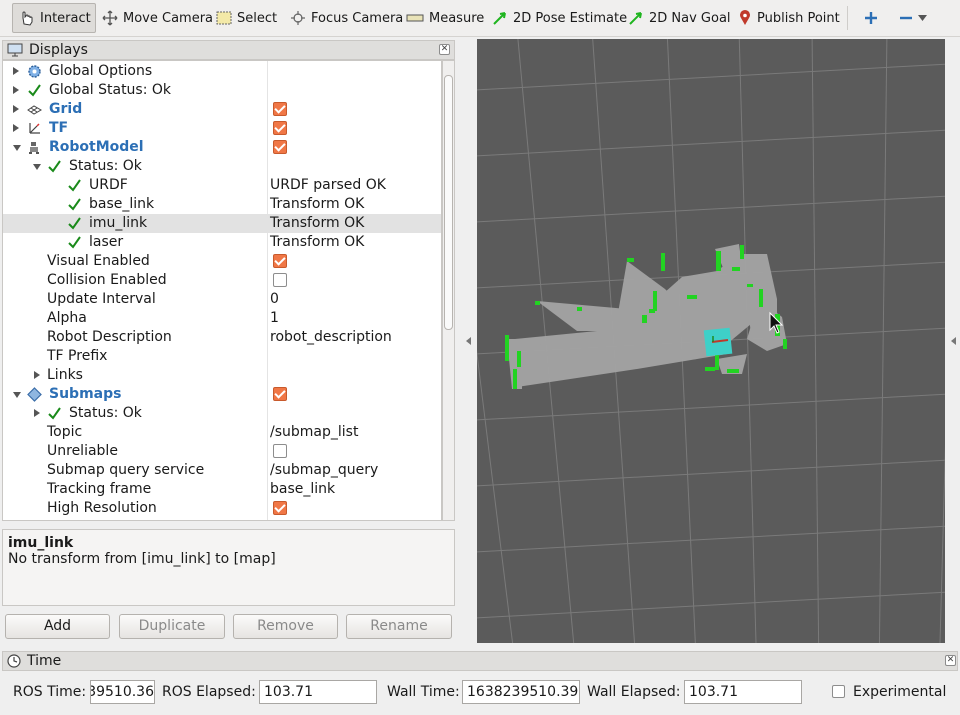 The image size is (960, 715). I want to click on measure-tool-button: Measure, so click(445, 18).